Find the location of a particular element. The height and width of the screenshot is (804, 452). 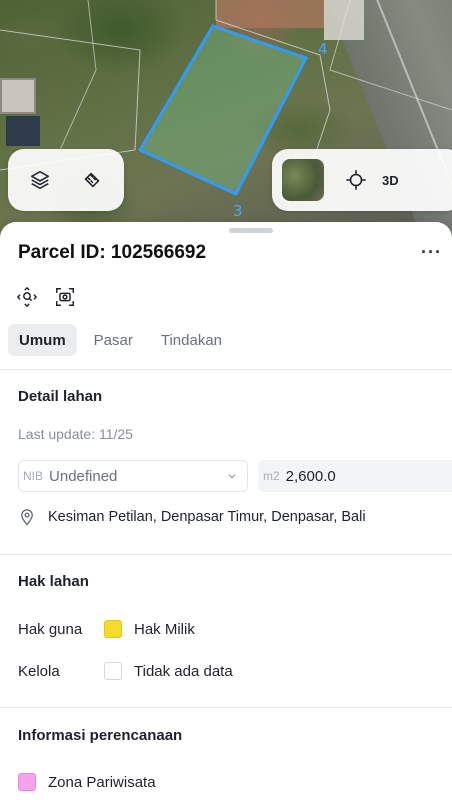

rights-row: Kelola Tidak ada data is located at coordinates (125, 671).